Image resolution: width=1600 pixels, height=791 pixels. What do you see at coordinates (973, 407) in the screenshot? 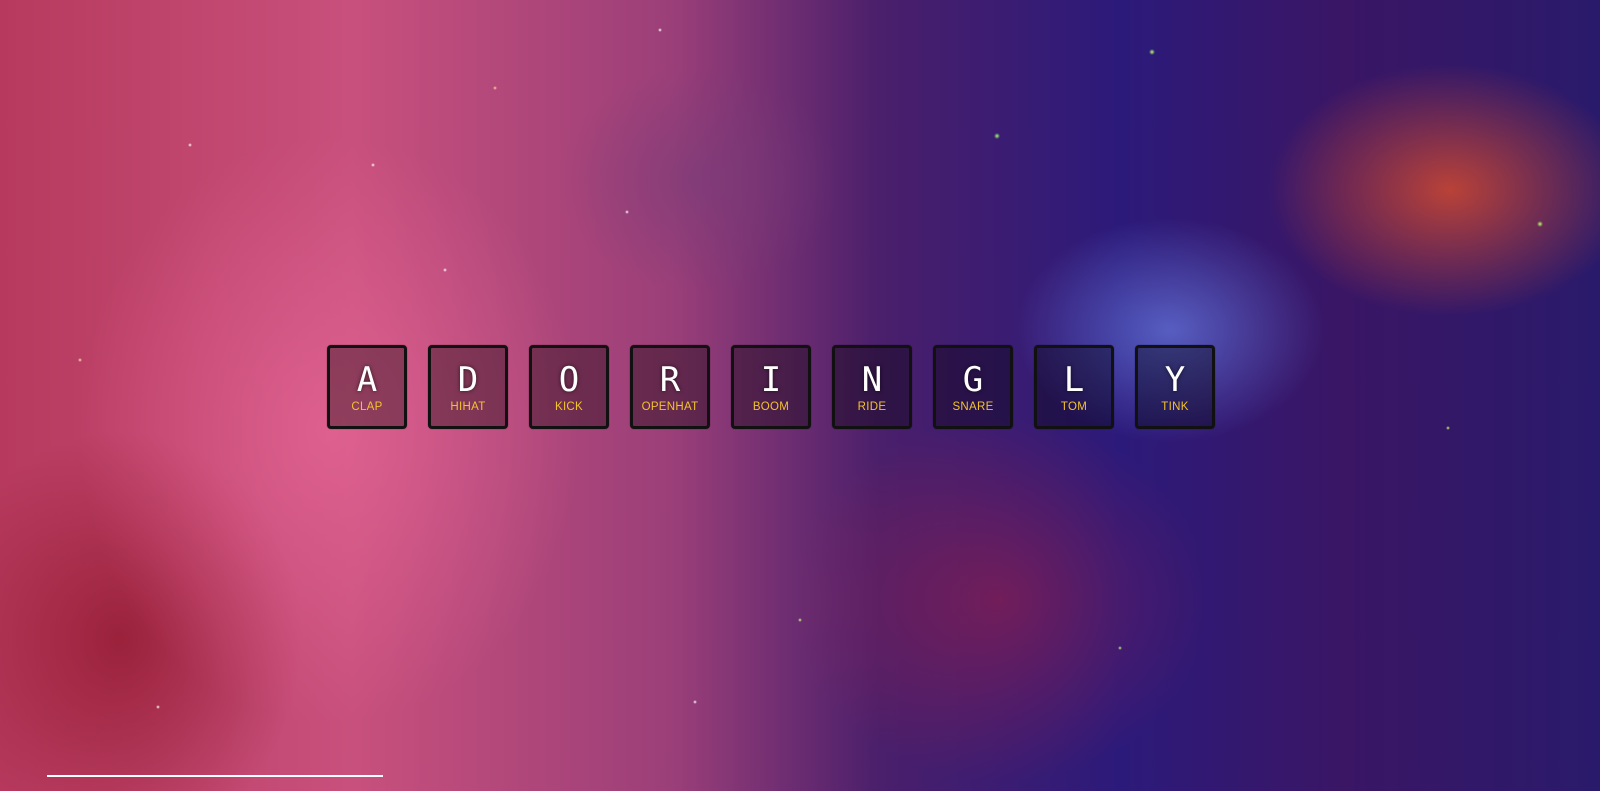
I see `key-sound-label: SNARE` at bounding box center [973, 407].